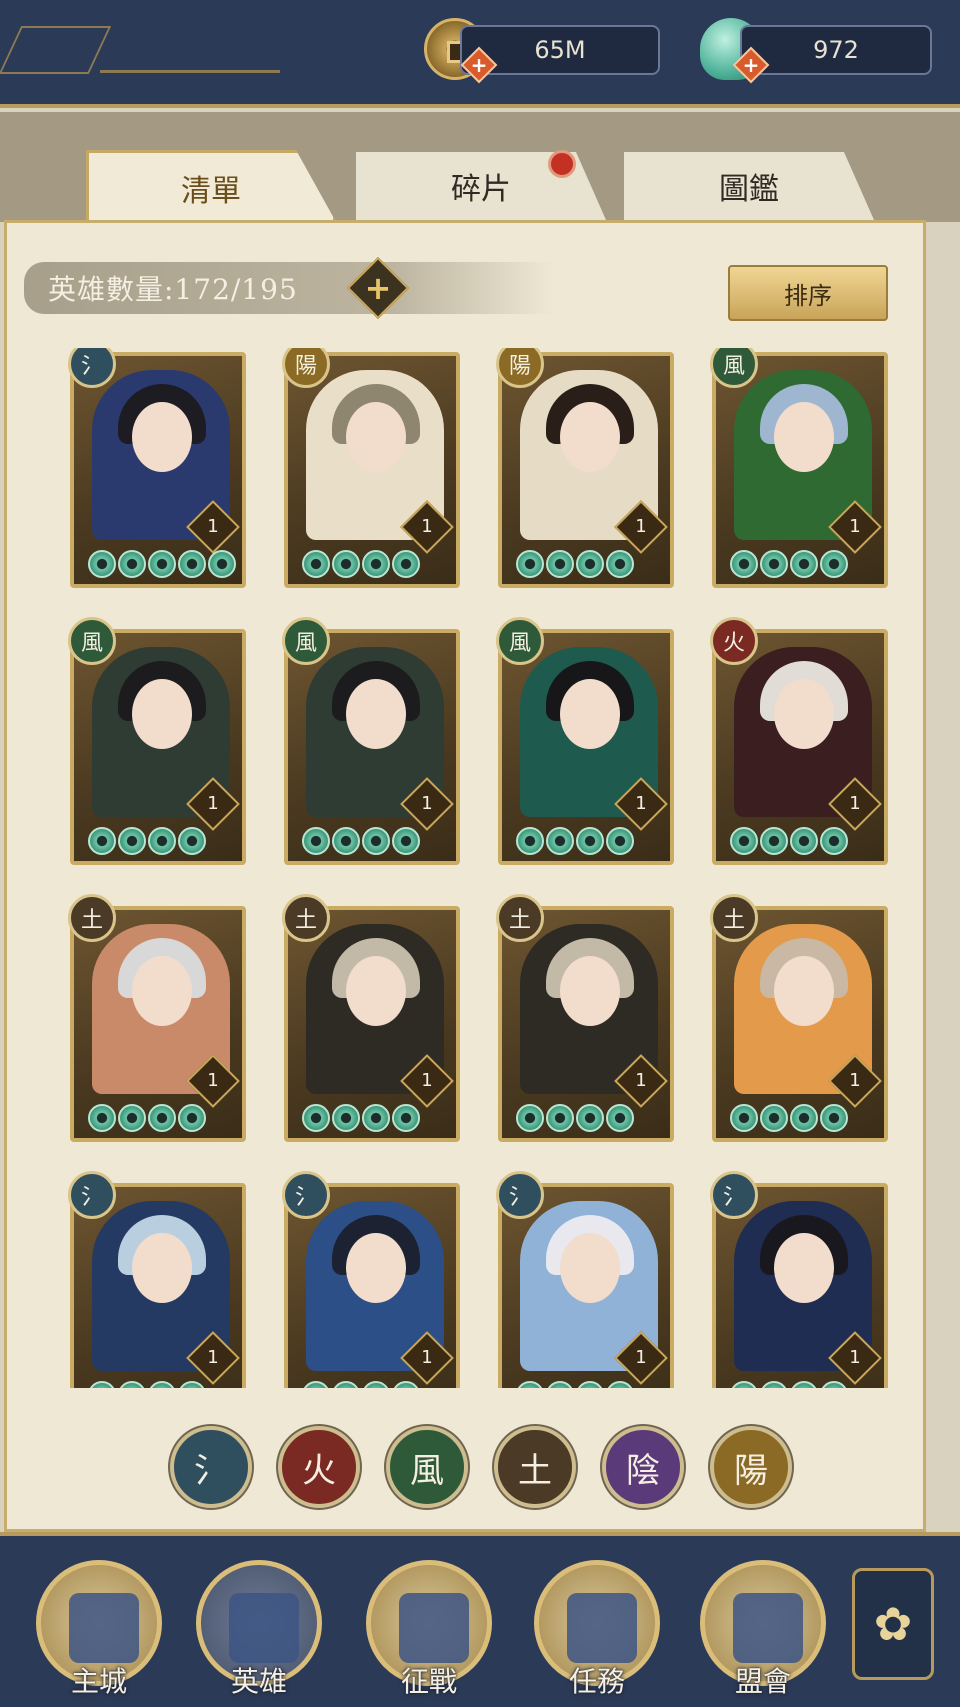 The height and width of the screenshot is (1707, 960). What do you see at coordinates (893, 1624) in the screenshot?
I see `flower-menu-icon: ✿` at bounding box center [893, 1624].